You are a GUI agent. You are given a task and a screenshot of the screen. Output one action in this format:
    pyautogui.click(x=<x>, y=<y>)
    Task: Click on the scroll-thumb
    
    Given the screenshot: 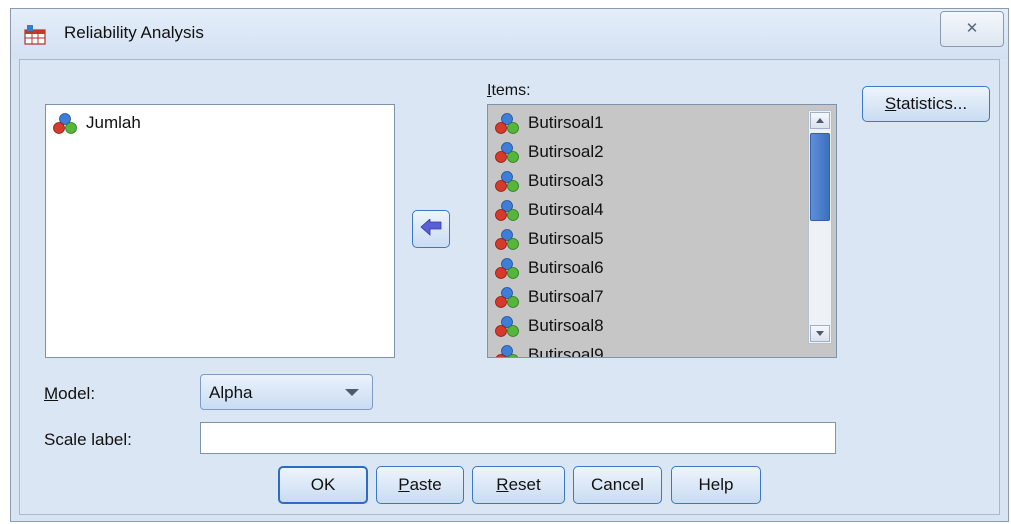 What is the action you would take?
    pyautogui.click(x=820, y=177)
    